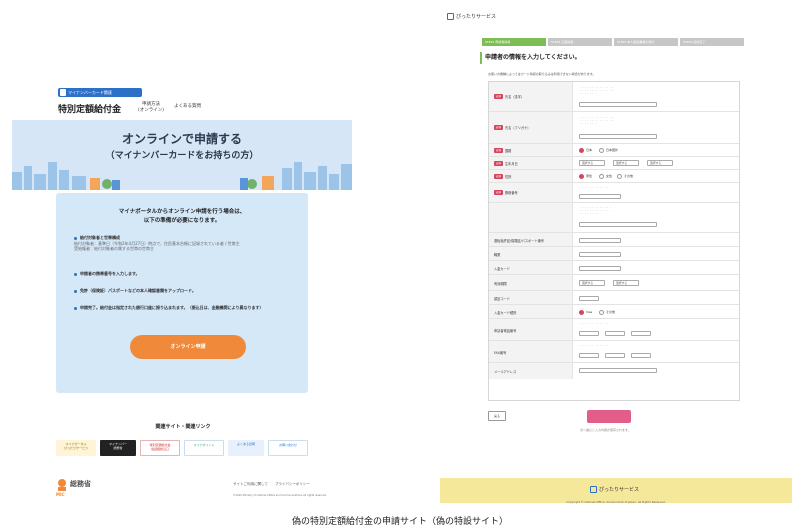  I want to click on image-caption: 偽の特別定額給付金の申請サイト（偽の特設サイト）, so click(399, 522).